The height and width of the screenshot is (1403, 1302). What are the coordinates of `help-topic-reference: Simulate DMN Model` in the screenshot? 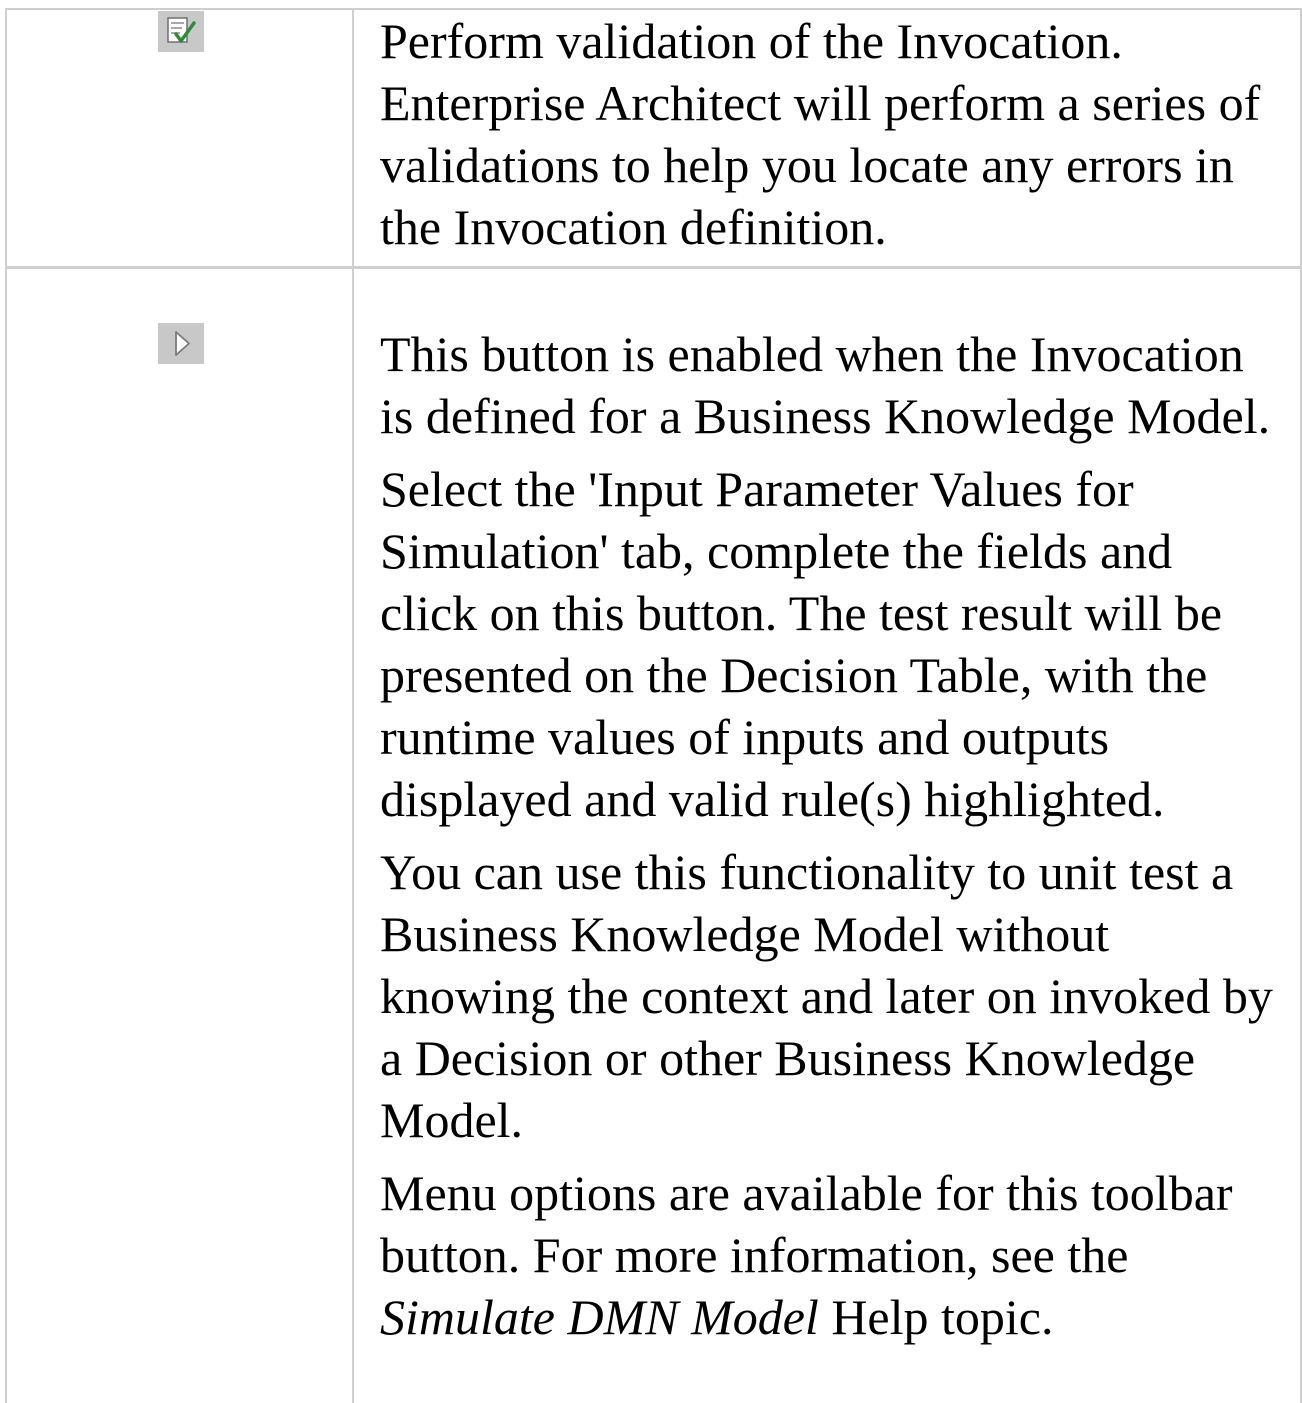 It's located at (599, 1317).